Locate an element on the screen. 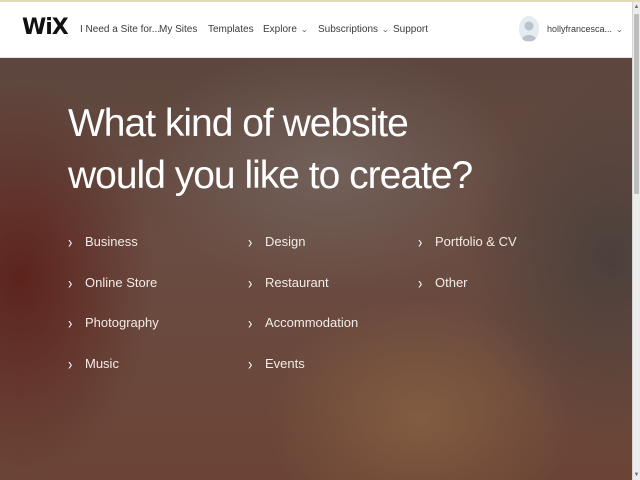  option-label: Business is located at coordinates (111, 241).